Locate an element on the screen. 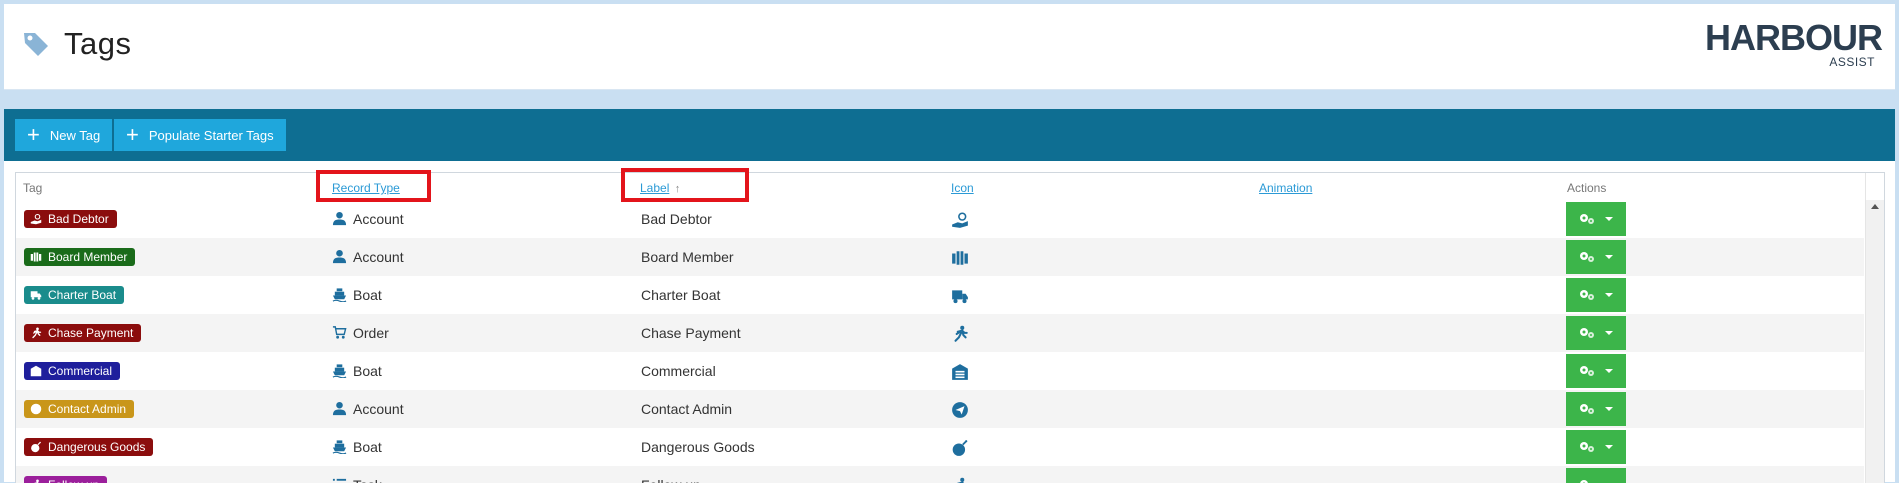 This screenshot has height=483, width=1899. label-highlight-box is located at coordinates (685, 185).